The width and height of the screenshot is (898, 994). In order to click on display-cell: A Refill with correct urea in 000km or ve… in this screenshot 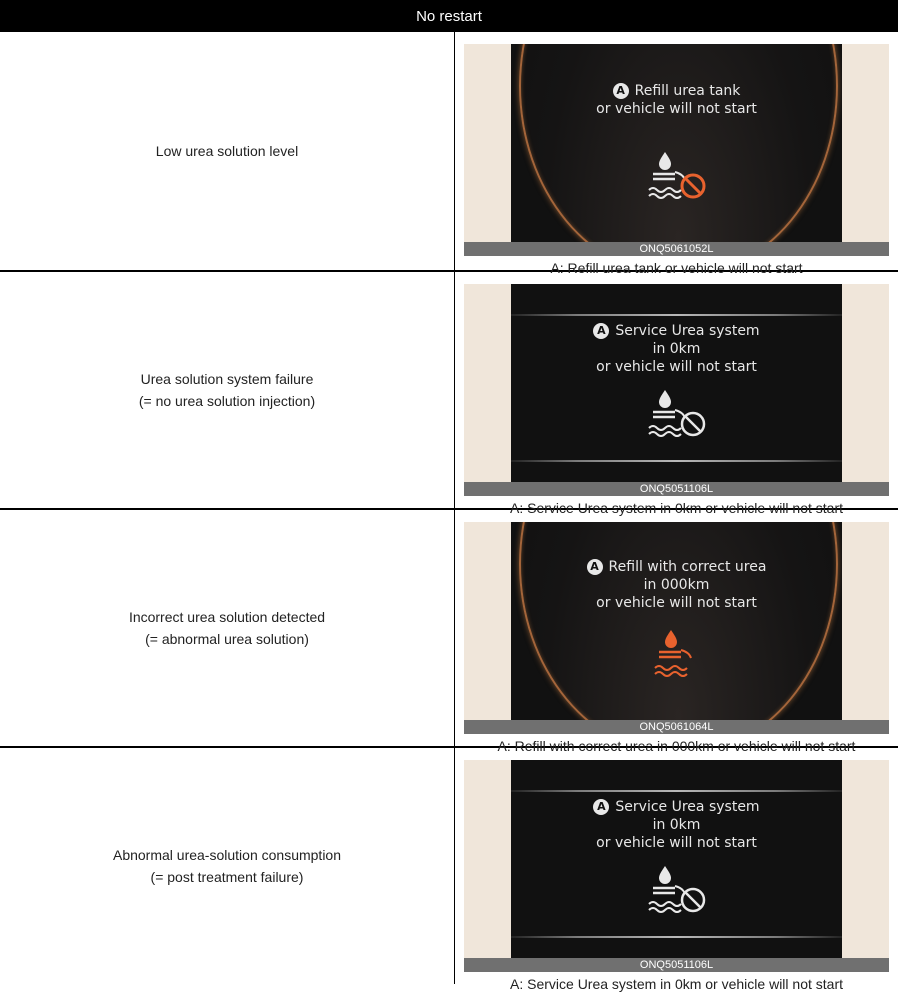, I will do `click(676, 632)`.